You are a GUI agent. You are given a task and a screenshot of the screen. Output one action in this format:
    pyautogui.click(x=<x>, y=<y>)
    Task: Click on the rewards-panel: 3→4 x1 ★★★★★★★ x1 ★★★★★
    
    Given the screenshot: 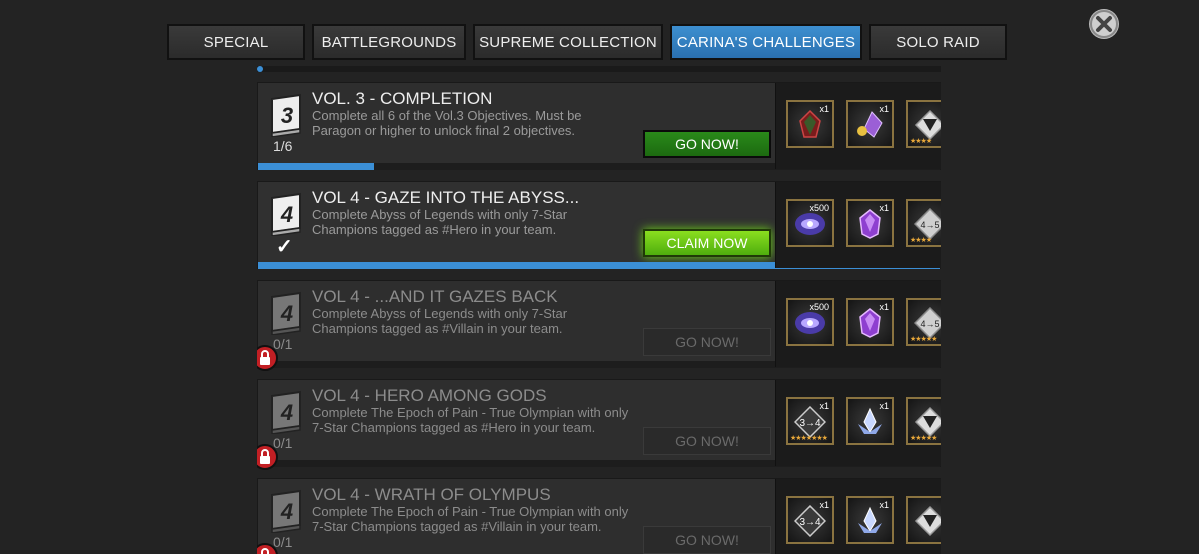 What is the action you would take?
    pyautogui.click(x=858, y=423)
    